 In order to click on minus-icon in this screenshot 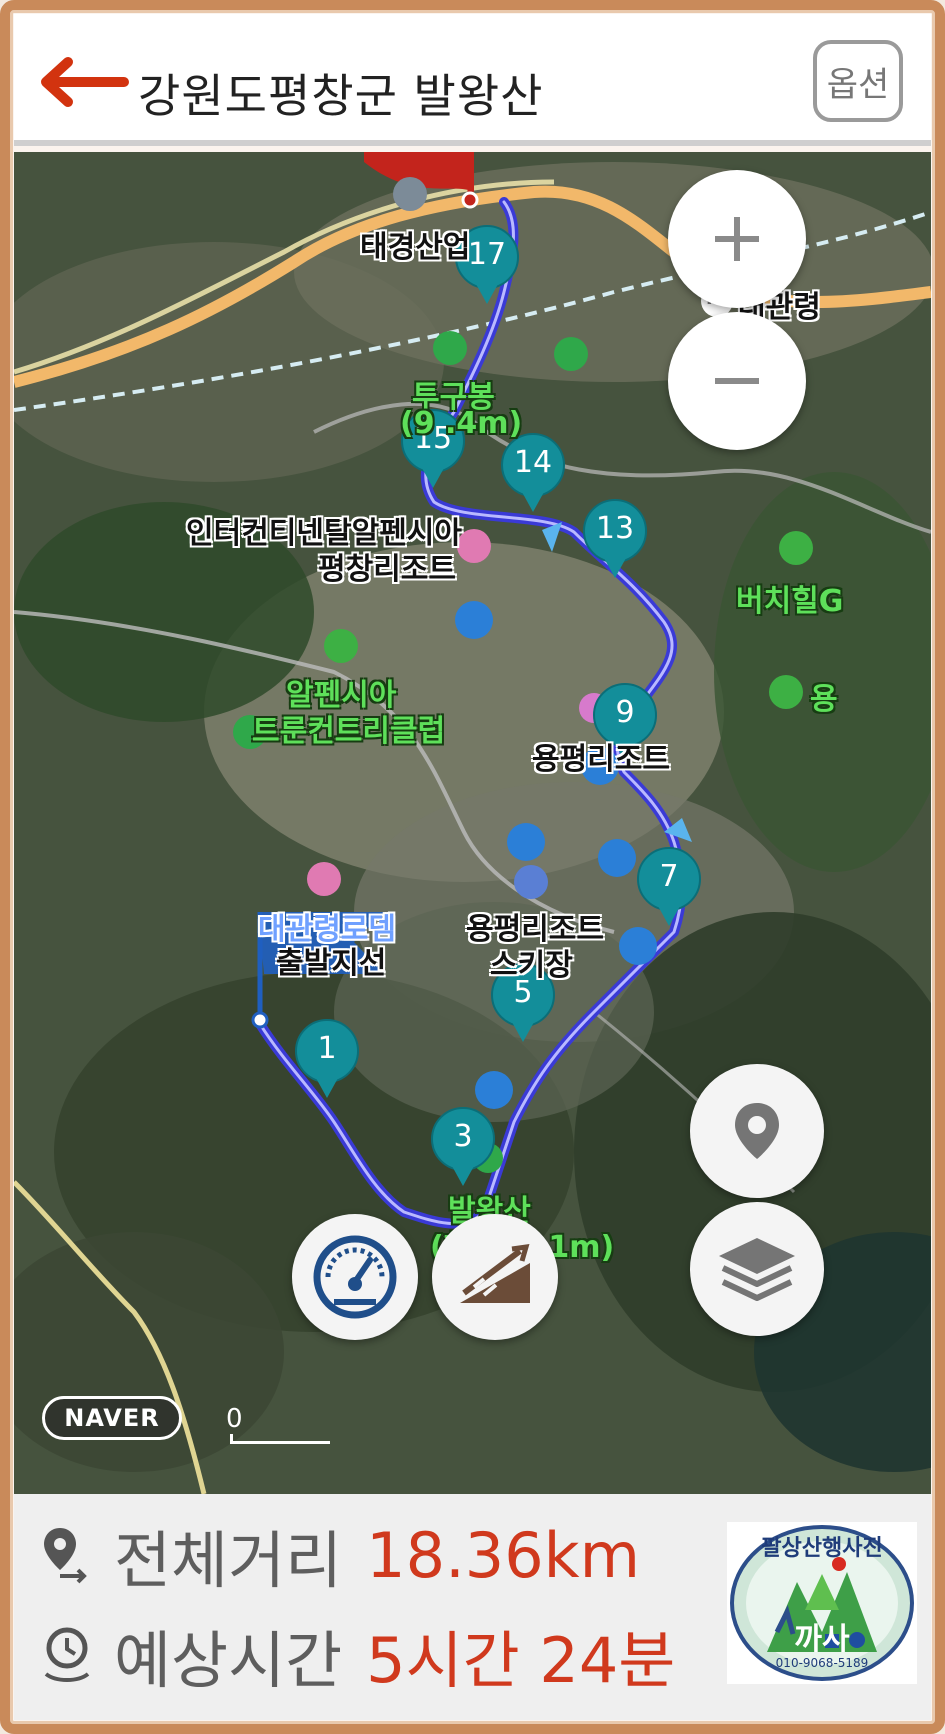, I will do `click(737, 381)`.